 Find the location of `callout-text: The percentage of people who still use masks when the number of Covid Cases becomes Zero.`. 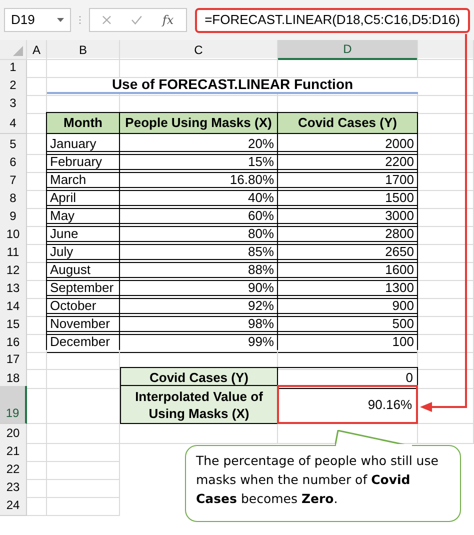

callout-text: The percentage of people who still use masks when the number of Covid Cases becomes Zero. is located at coordinates (318, 480).